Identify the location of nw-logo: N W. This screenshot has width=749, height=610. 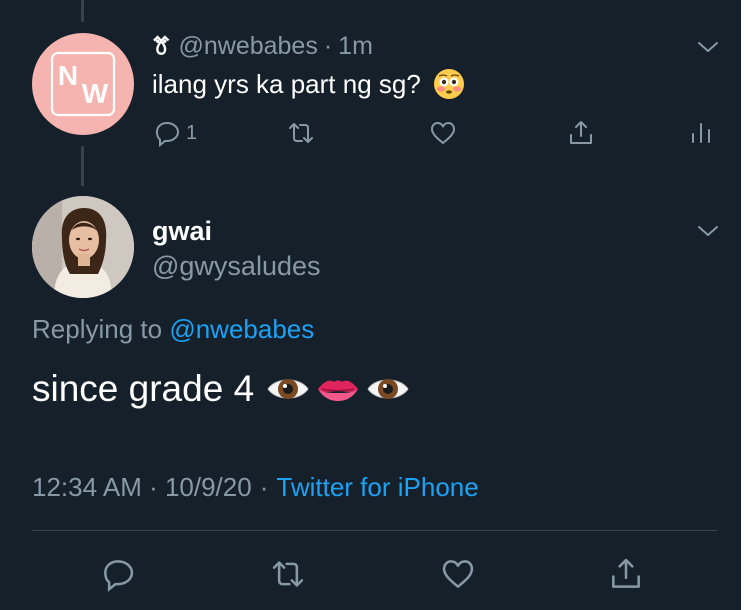
(83, 84).